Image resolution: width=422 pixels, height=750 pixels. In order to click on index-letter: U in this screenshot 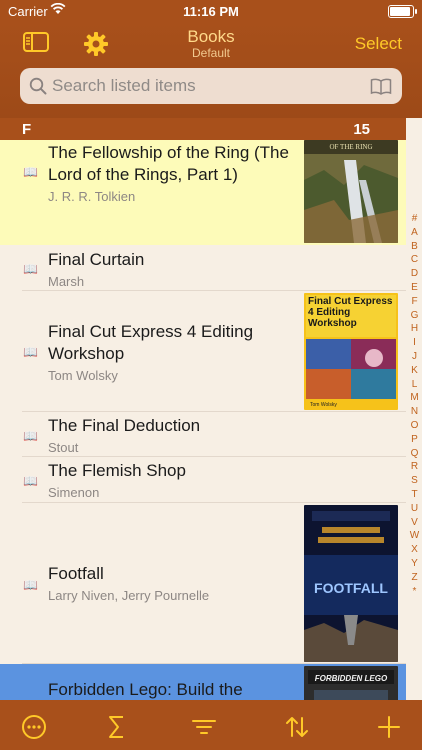, I will do `click(414, 509)`.